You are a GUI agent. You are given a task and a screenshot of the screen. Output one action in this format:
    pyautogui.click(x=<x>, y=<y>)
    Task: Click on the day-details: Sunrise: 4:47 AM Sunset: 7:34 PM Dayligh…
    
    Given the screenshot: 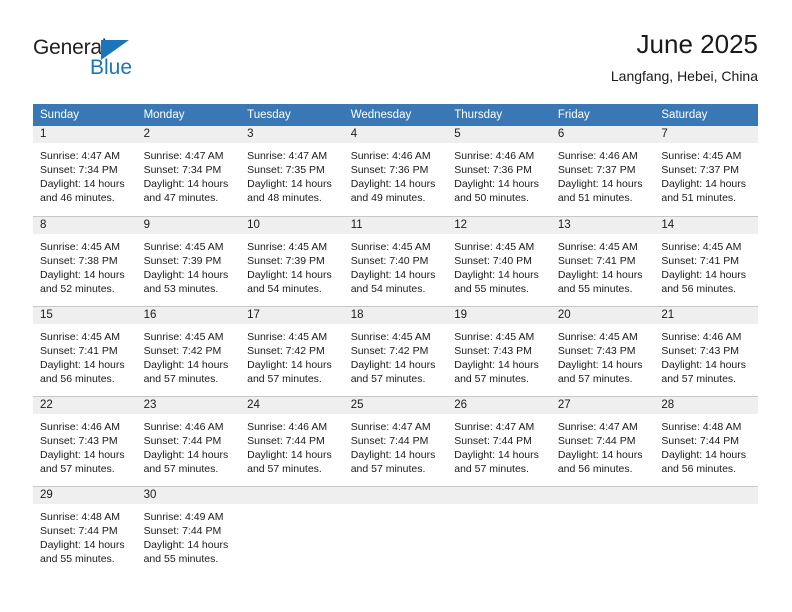 What is the action you would take?
    pyautogui.click(x=189, y=174)
    